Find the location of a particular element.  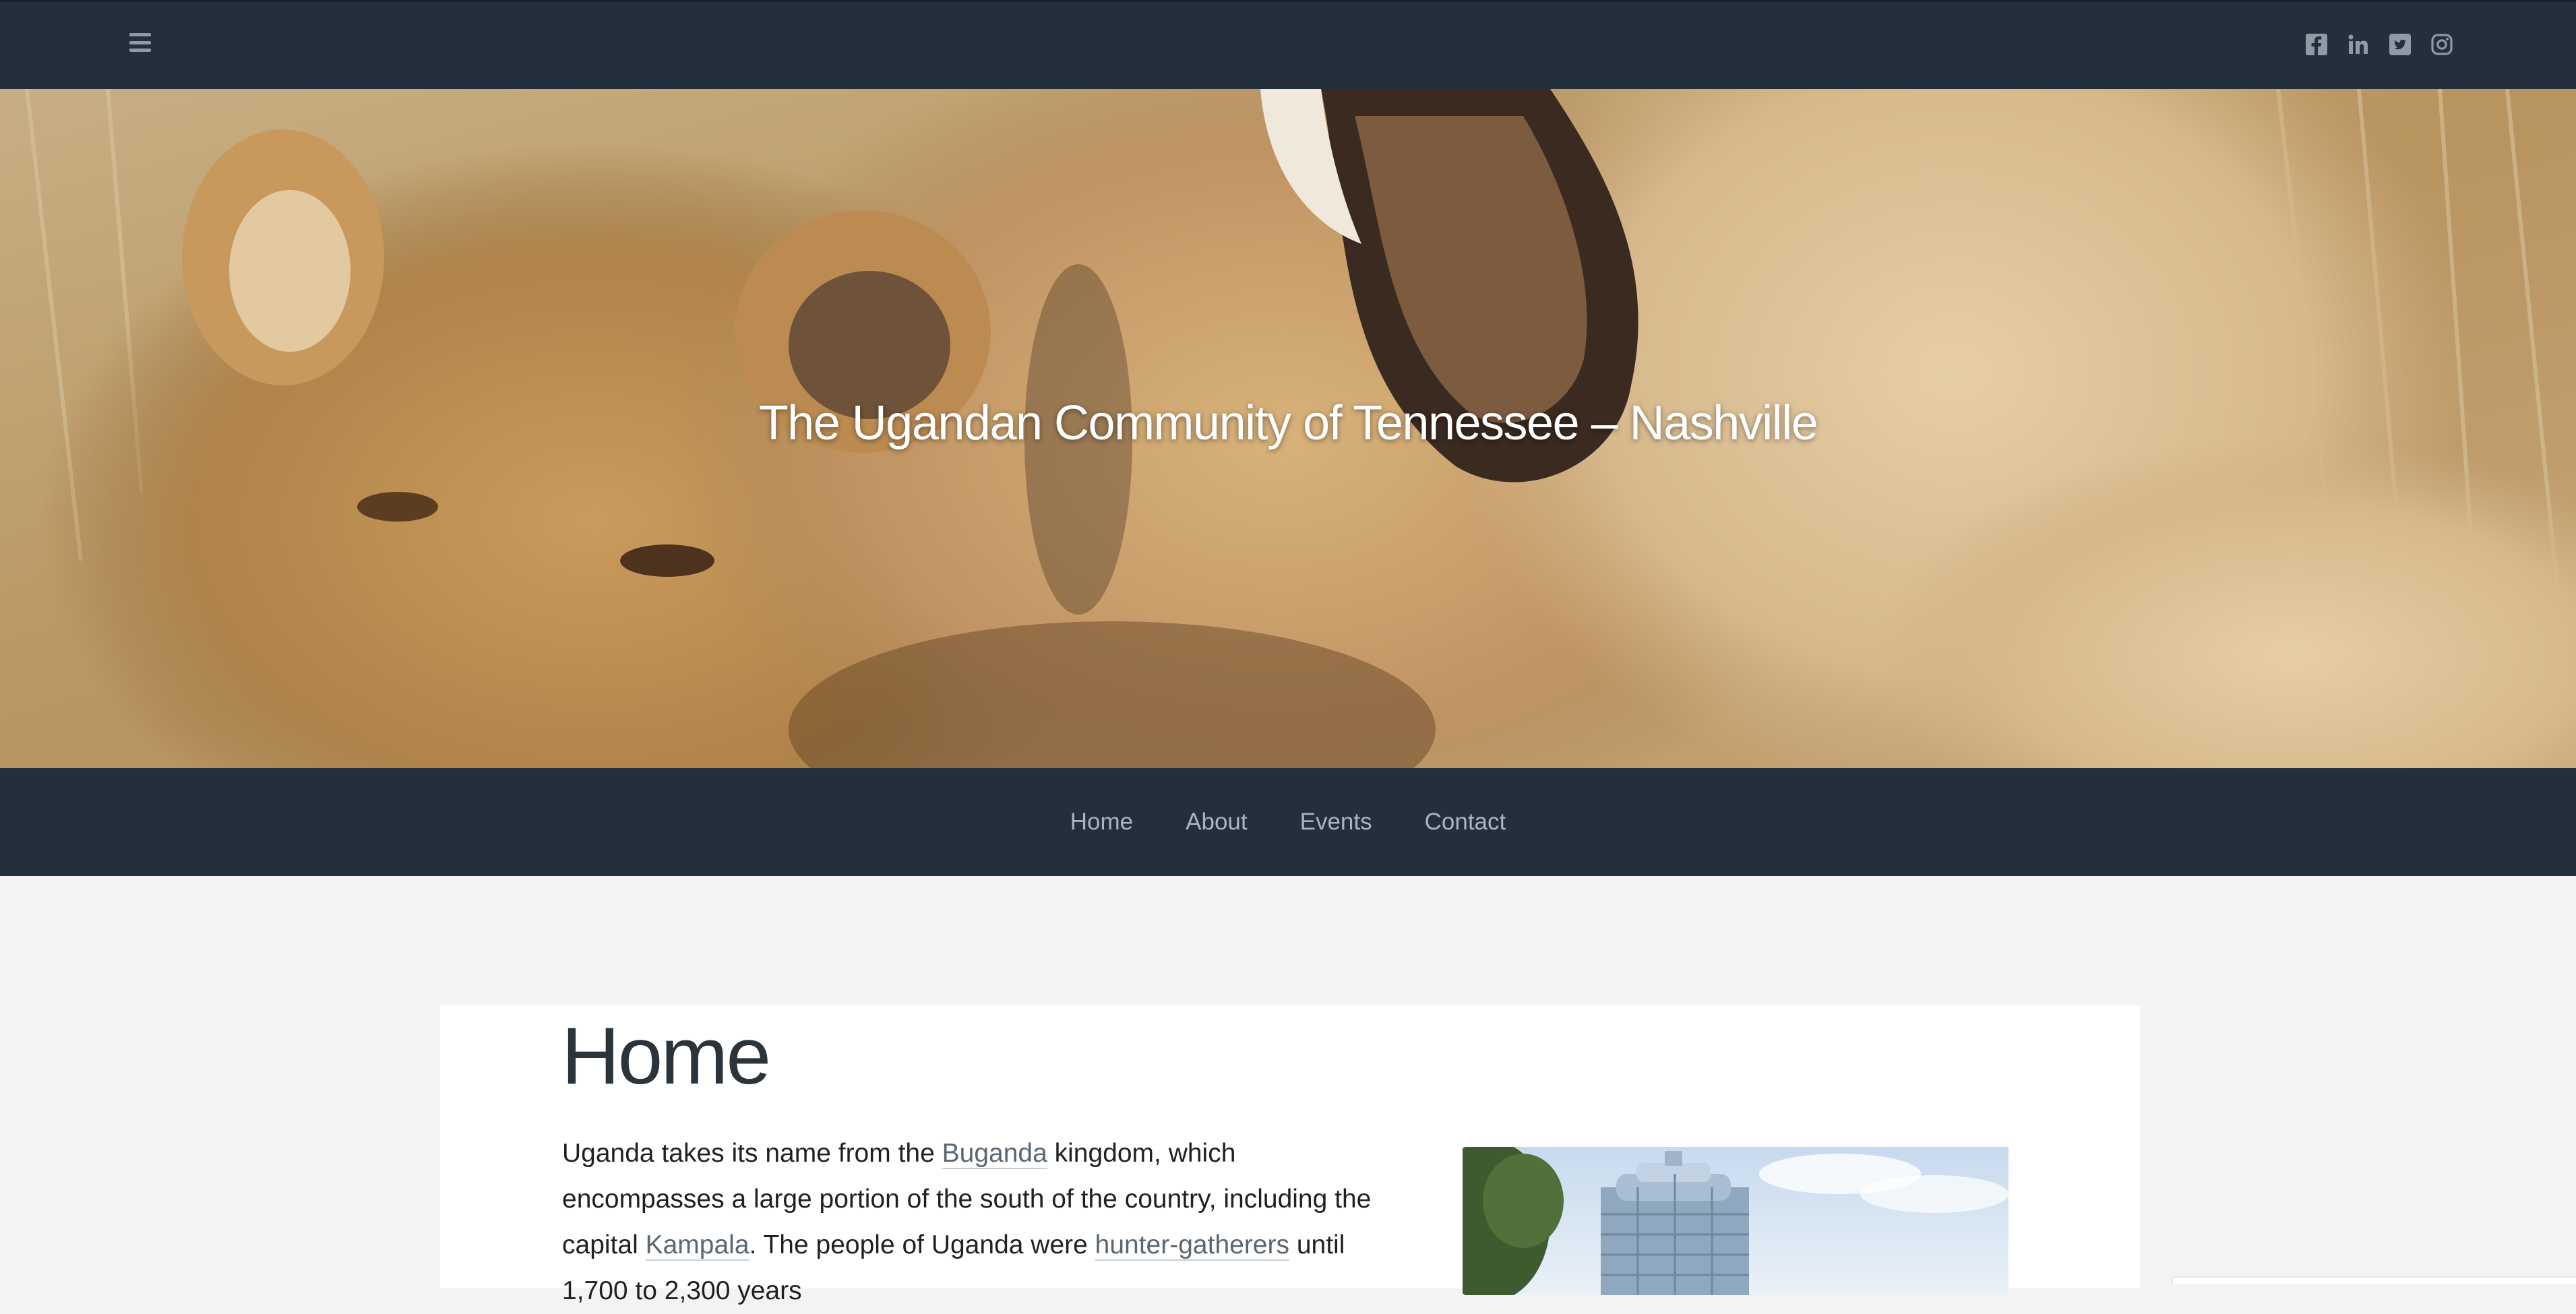

intro-text: . The people of Uganda were is located at coordinates (922, 1245).